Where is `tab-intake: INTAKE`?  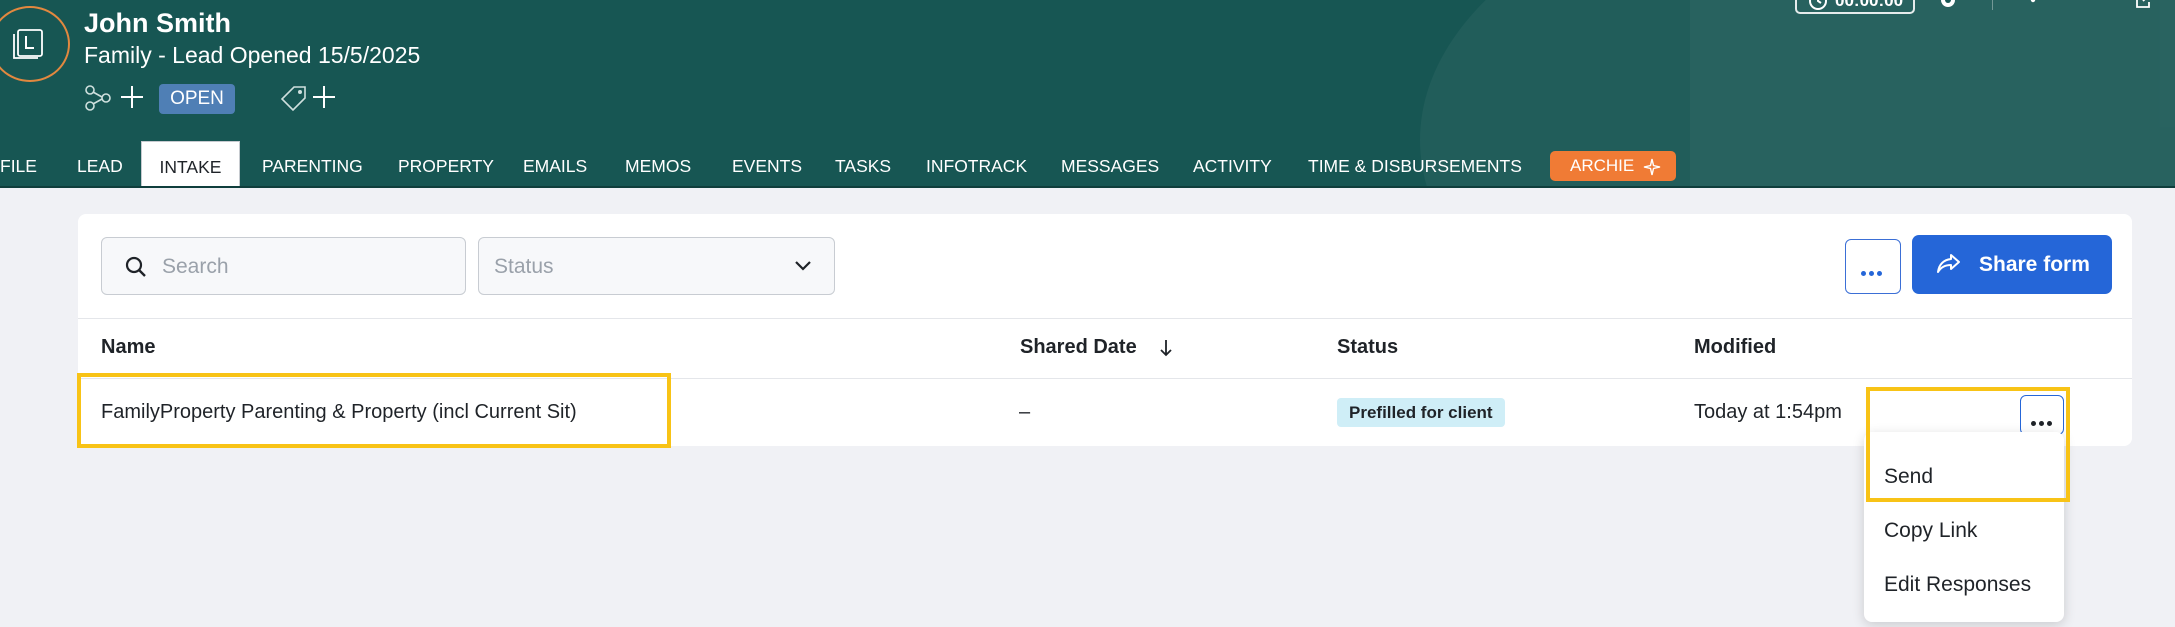 tab-intake: INTAKE is located at coordinates (190, 164).